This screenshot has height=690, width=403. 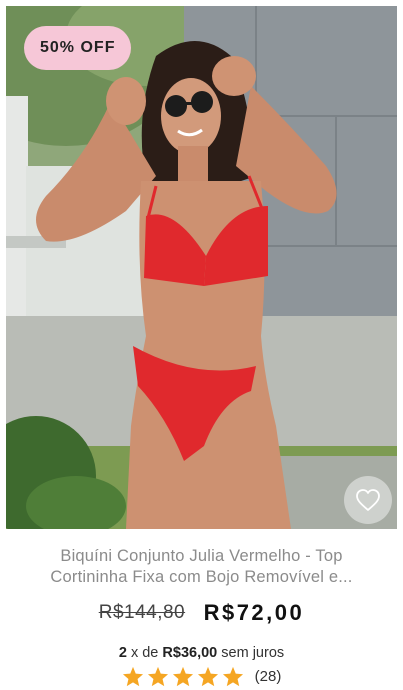 What do you see at coordinates (253, 653) in the screenshot?
I see `installment-suffix: sem juros` at bounding box center [253, 653].